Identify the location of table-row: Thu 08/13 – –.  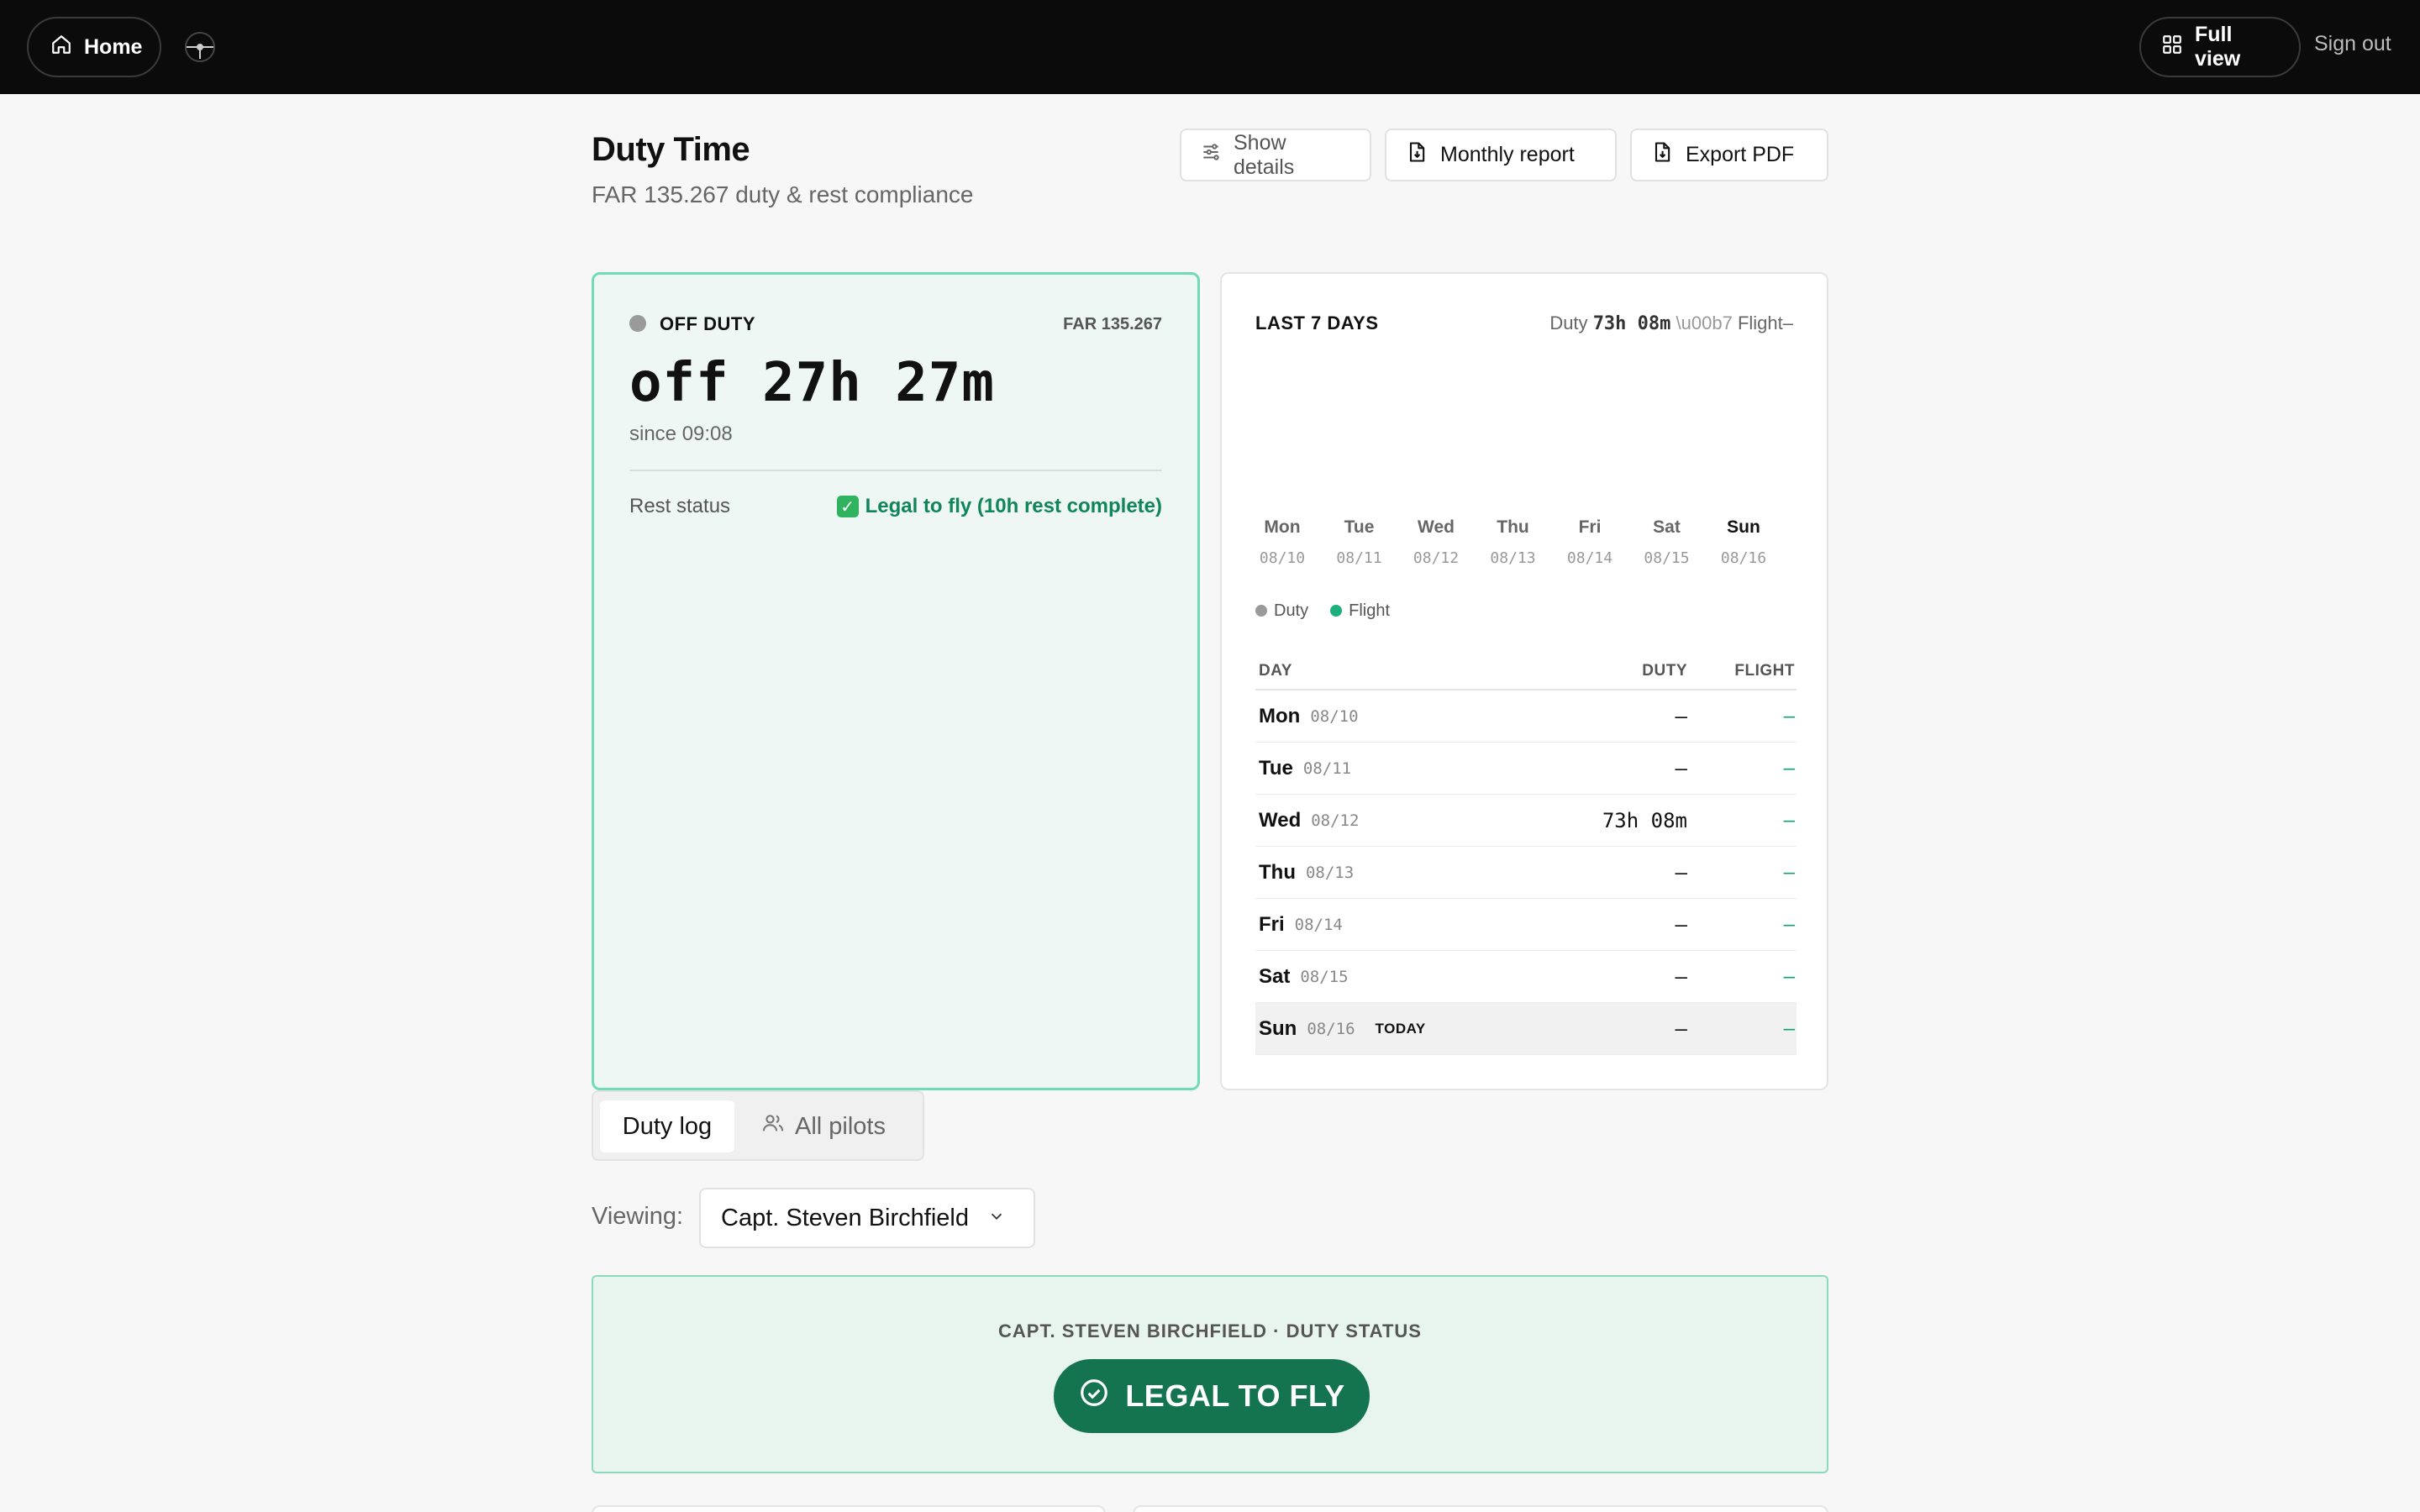
(1526, 873).